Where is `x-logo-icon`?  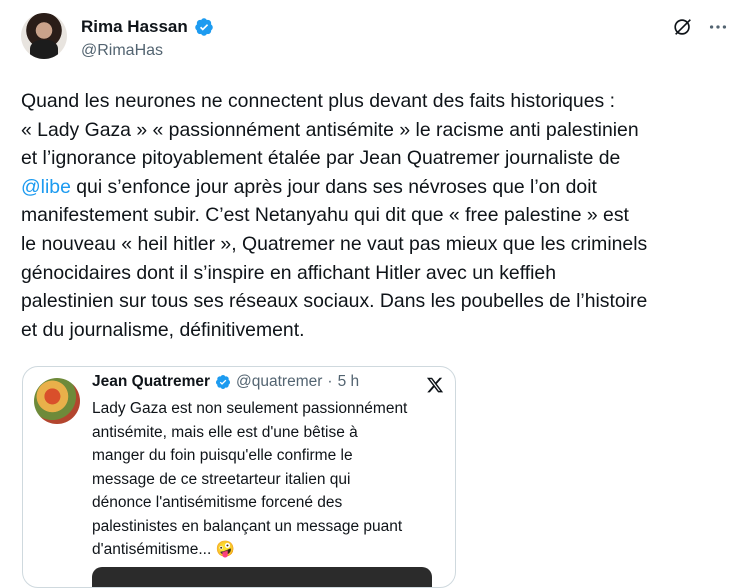
x-logo-icon is located at coordinates (435, 385).